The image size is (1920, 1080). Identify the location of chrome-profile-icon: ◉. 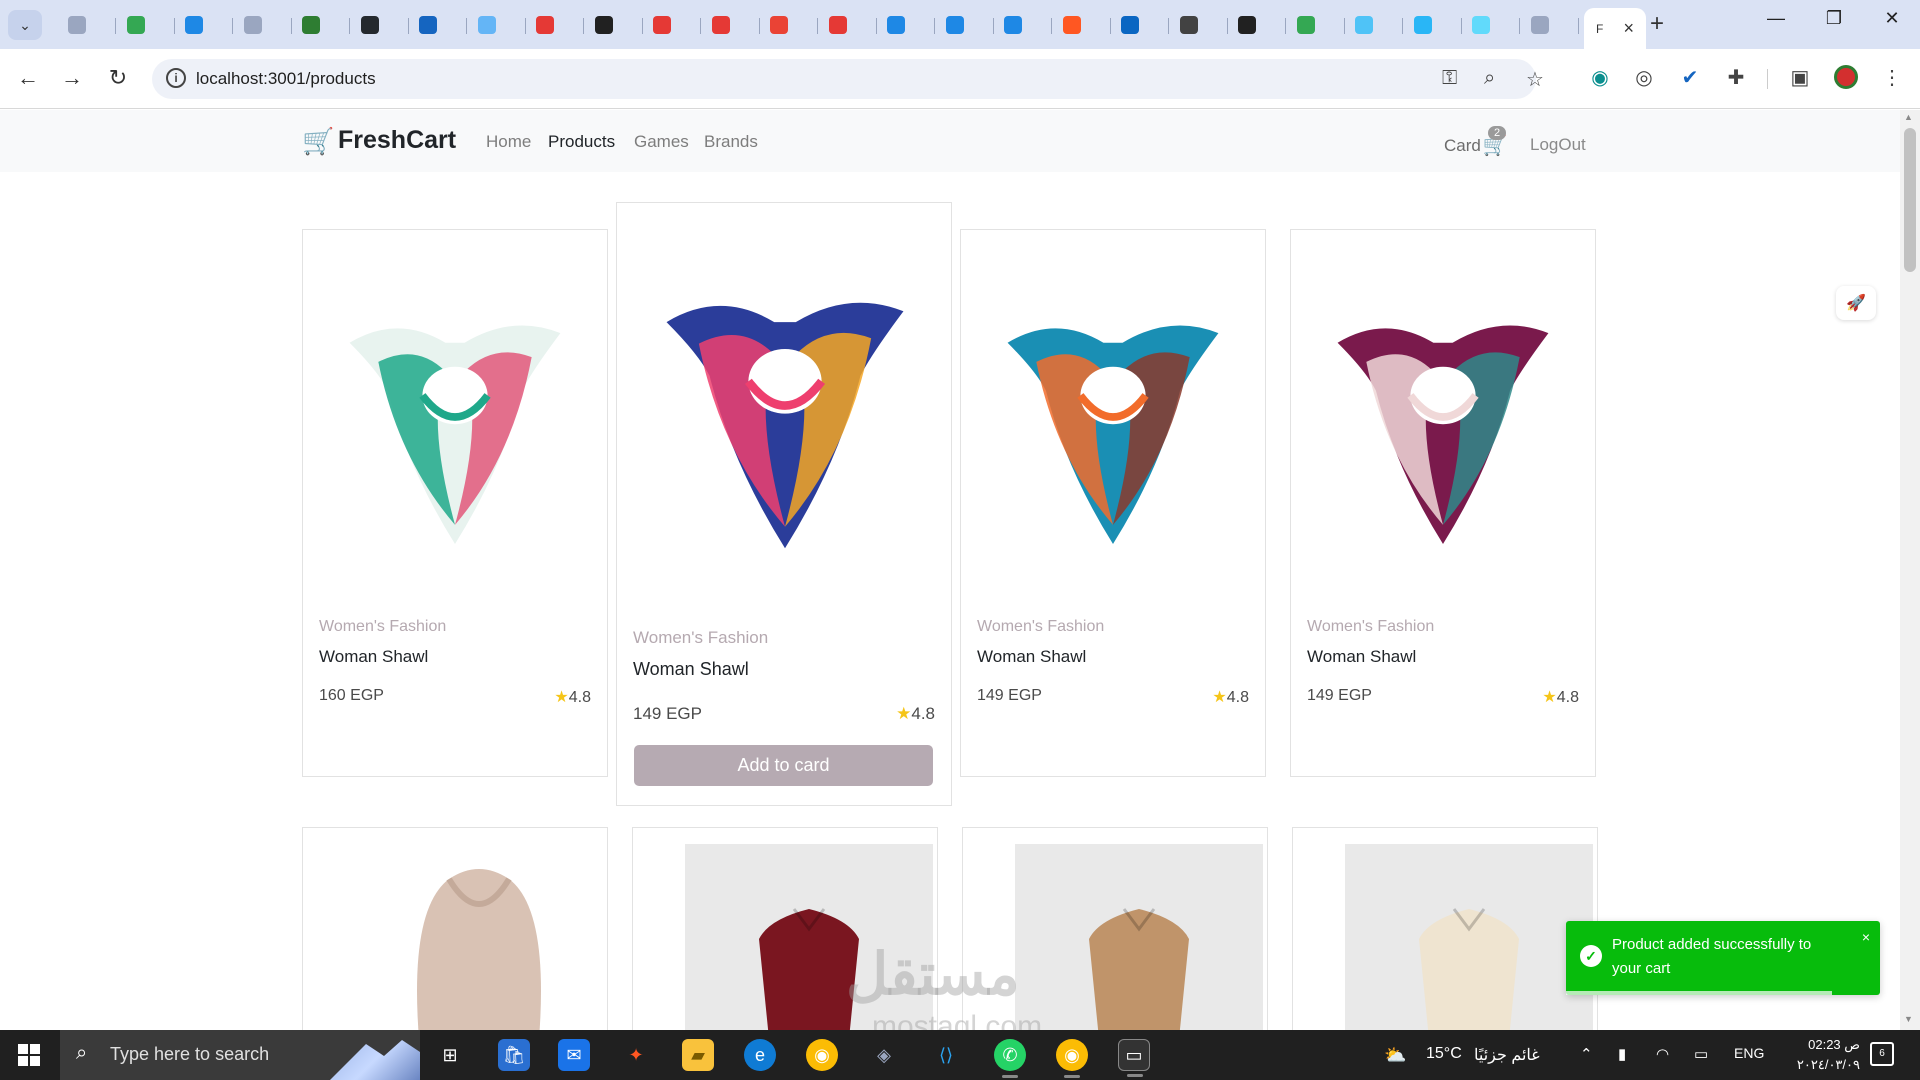
(1072, 1058).